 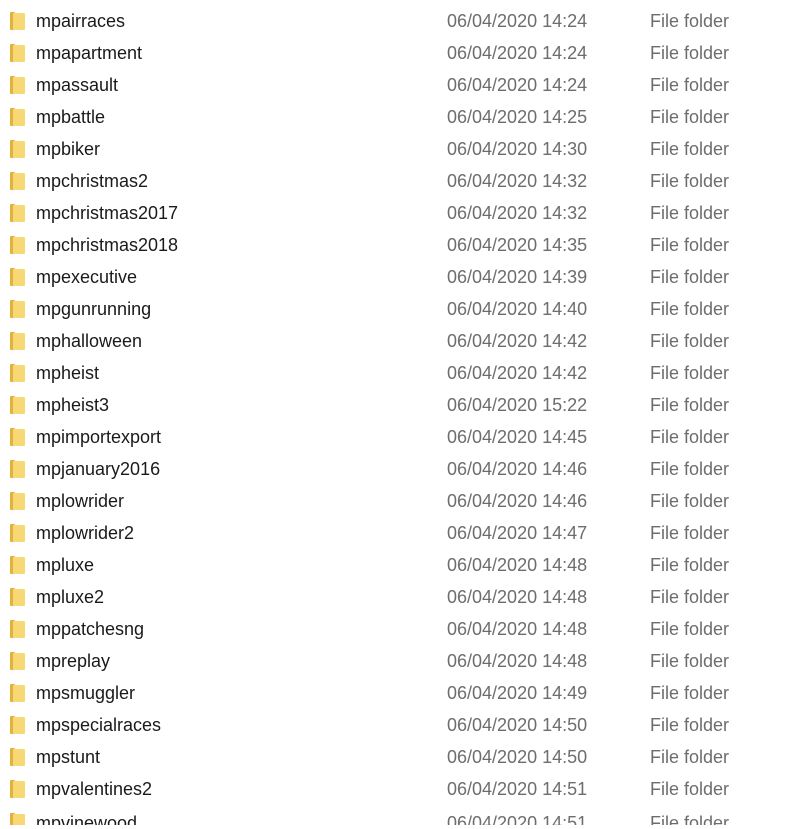 What do you see at coordinates (399, 373) in the screenshot?
I see `file-row: mpheist 06/04/2020 14:42 File folder` at bounding box center [399, 373].